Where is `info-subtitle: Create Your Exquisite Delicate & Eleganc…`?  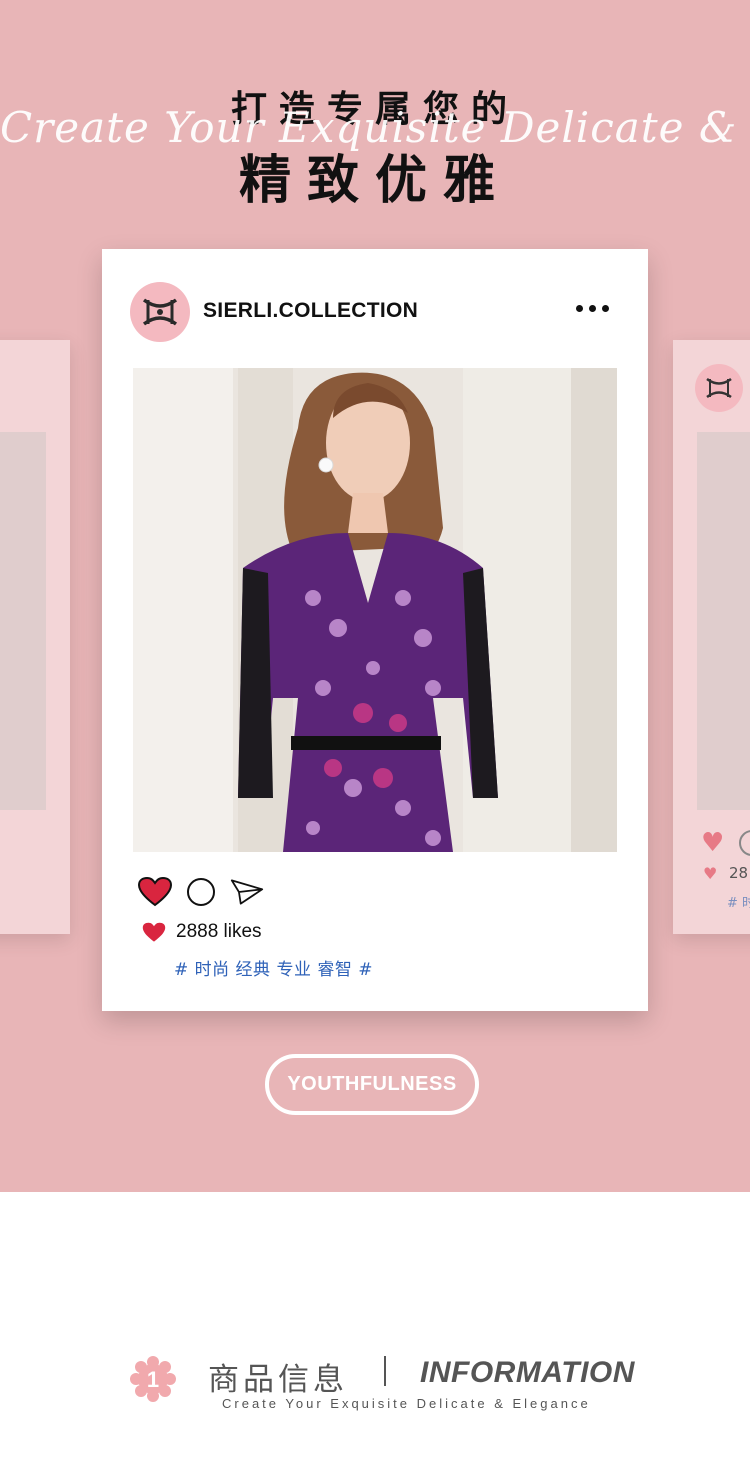
info-subtitle: Create Your Exquisite Delicate & Eleganc… is located at coordinates (406, 1403).